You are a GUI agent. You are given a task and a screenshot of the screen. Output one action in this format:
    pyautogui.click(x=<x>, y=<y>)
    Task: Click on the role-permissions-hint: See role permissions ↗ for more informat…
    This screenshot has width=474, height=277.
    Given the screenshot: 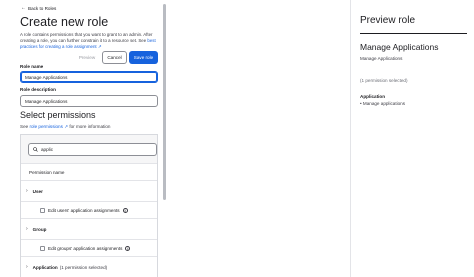 What is the action you would take?
    pyautogui.click(x=65, y=126)
    